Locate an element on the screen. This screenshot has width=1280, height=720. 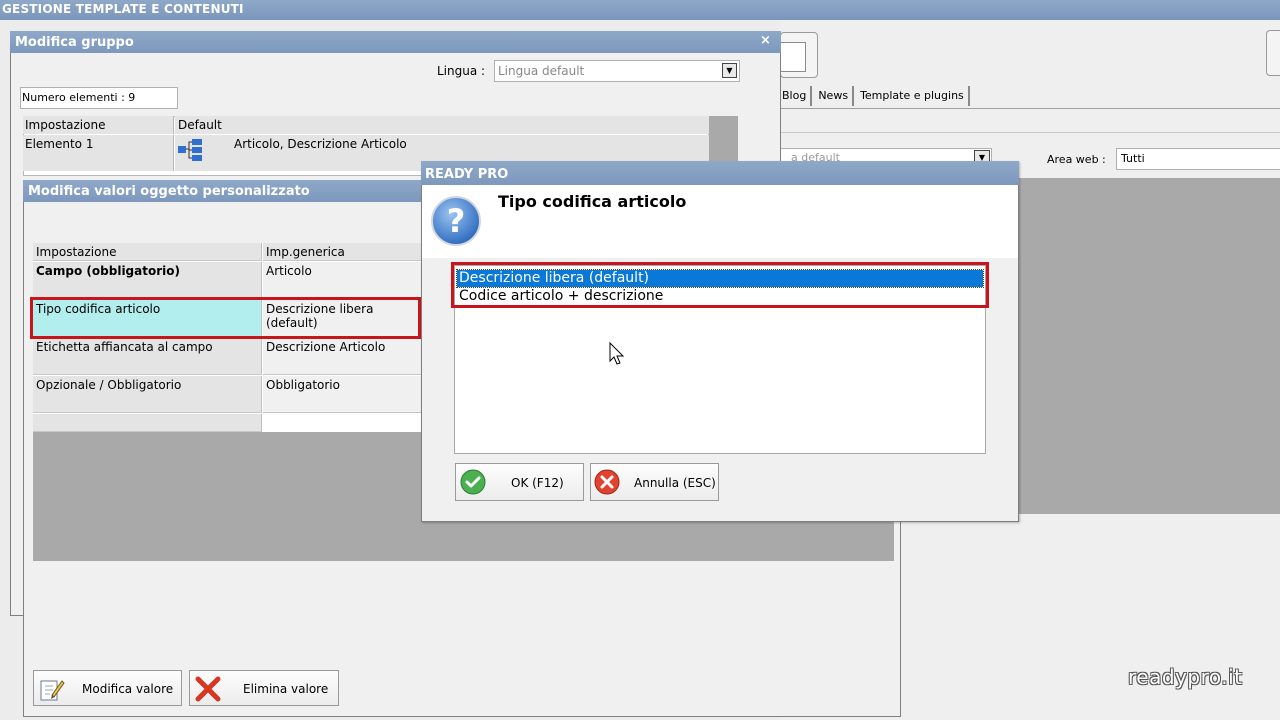
annulla-button: Annulla (ESC) is located at coordinates (654, 482).